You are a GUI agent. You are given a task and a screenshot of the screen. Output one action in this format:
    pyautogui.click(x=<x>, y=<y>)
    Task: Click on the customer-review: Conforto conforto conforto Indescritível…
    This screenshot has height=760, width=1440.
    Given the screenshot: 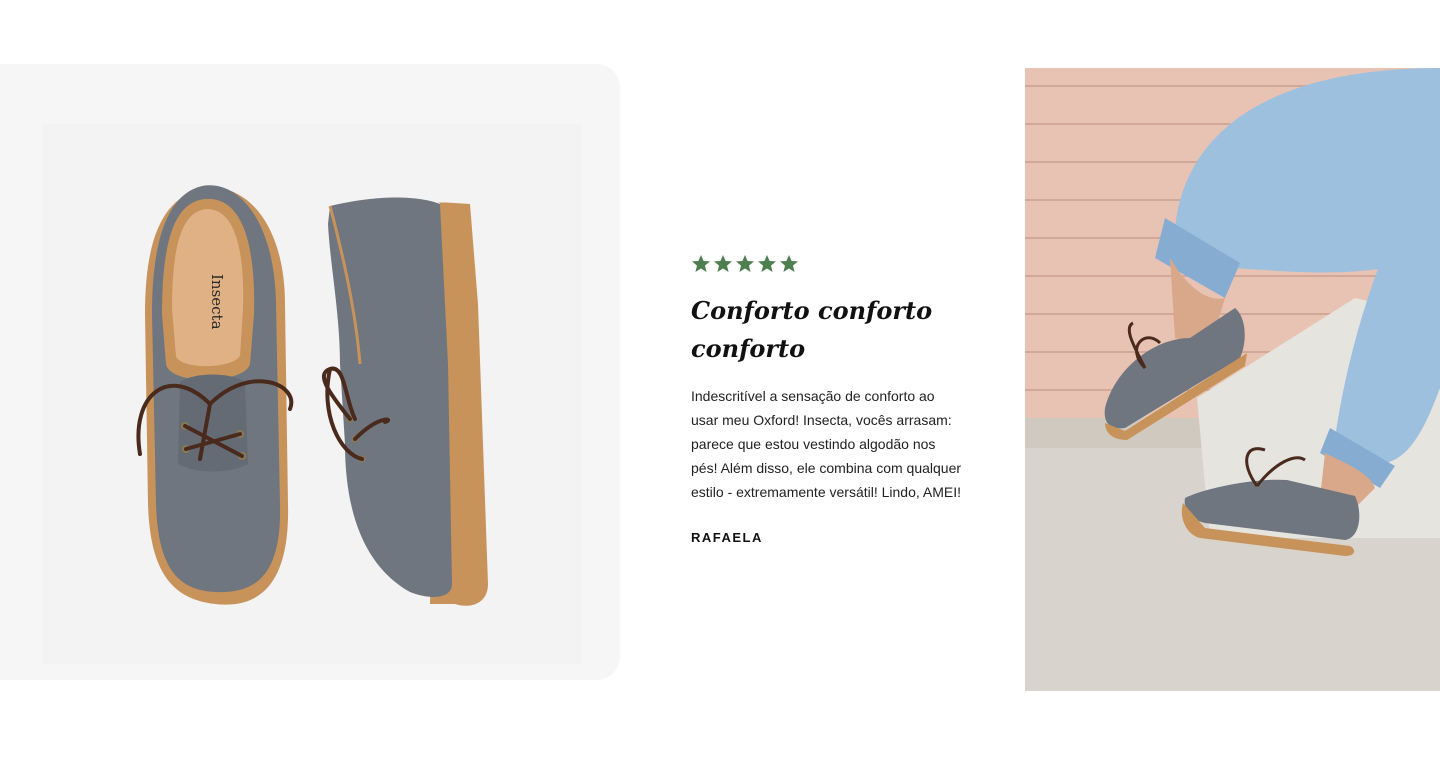 What is the action you would take?
    pyautogui.click(x=831, y=398)
    